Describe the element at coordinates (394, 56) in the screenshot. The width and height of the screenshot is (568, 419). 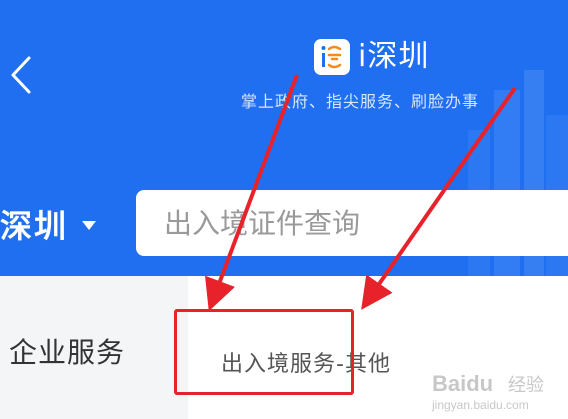
I see `app-name: i深圳` at that location.